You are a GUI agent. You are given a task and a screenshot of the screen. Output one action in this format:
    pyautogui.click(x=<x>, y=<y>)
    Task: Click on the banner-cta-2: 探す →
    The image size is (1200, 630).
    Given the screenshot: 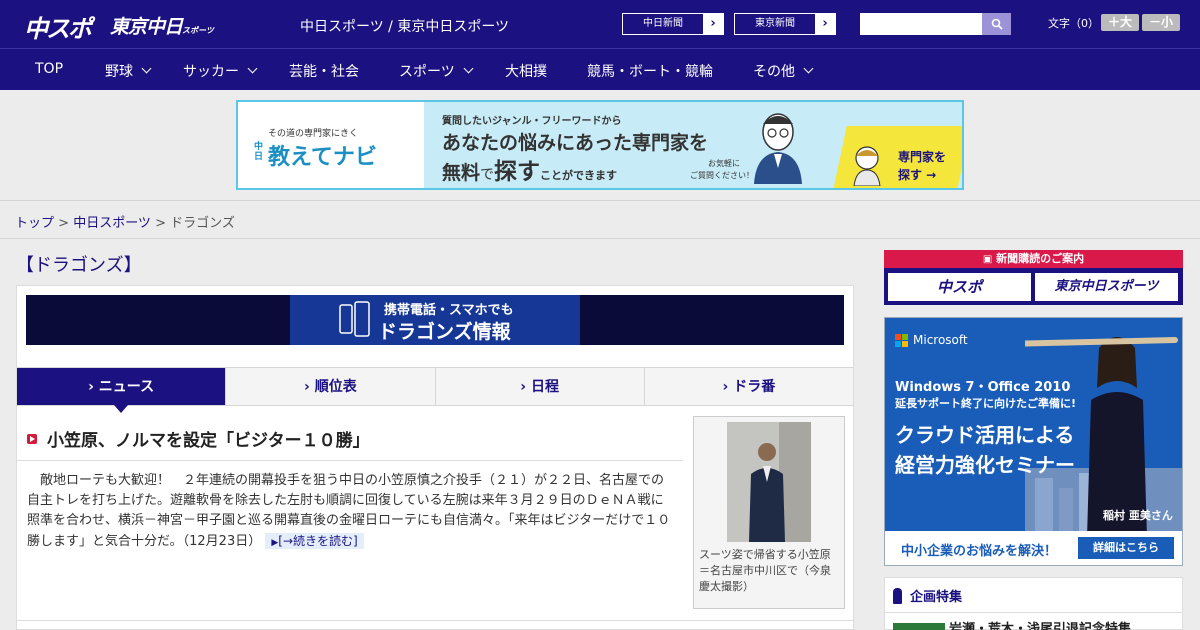 What is the action you would take?
    pyautogui.click(x=917, y=175)
    